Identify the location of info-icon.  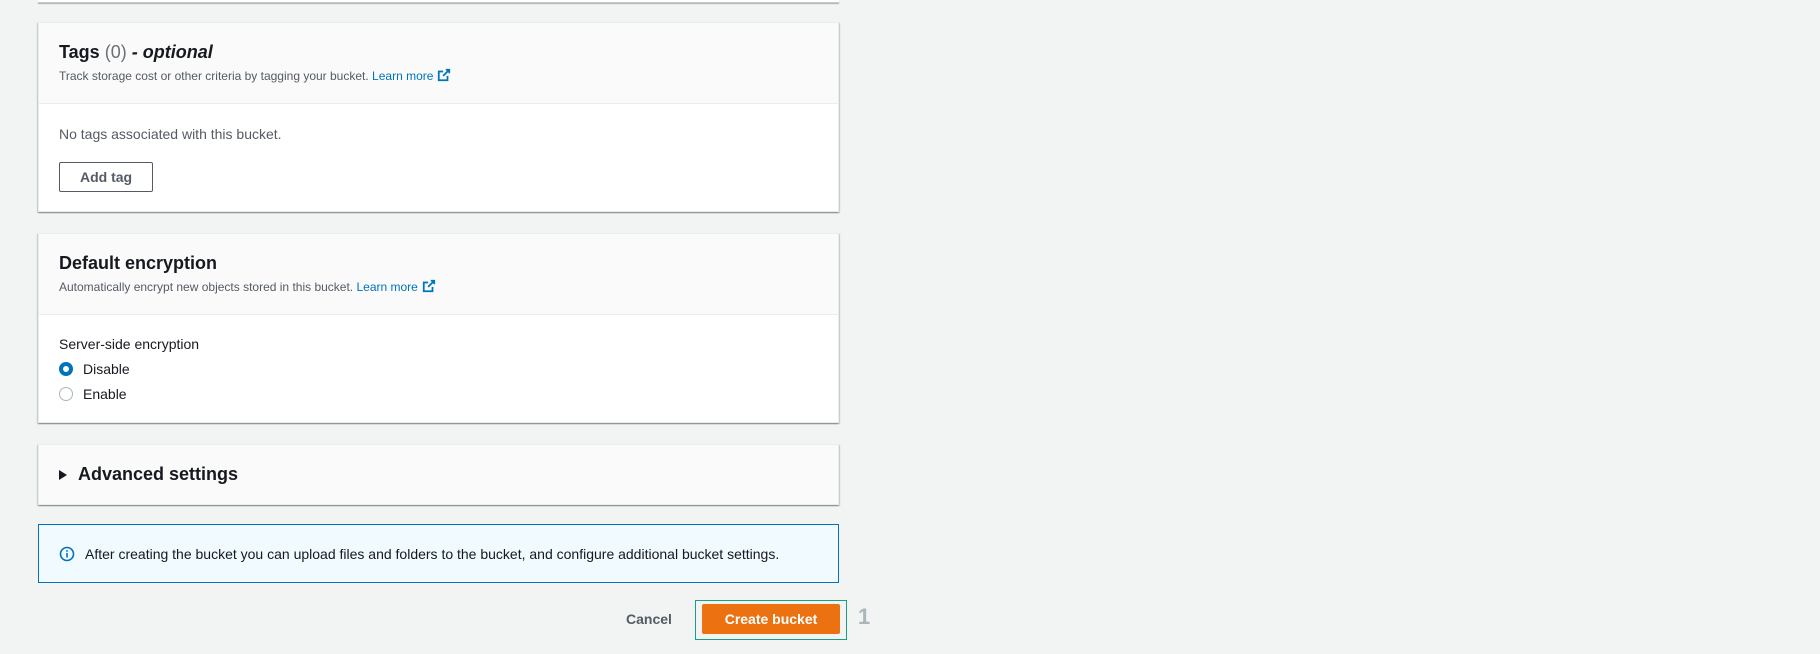
(67, 553).